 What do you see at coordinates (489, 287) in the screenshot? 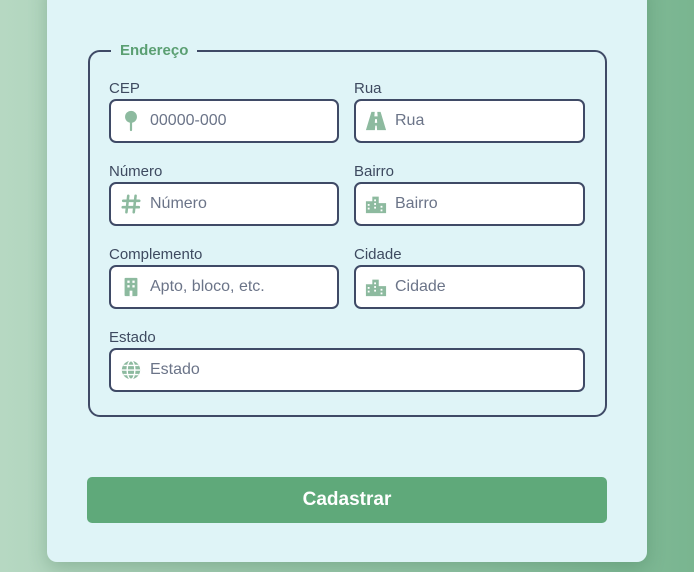
I see `cidade-input` at bounding box center [489, 287].